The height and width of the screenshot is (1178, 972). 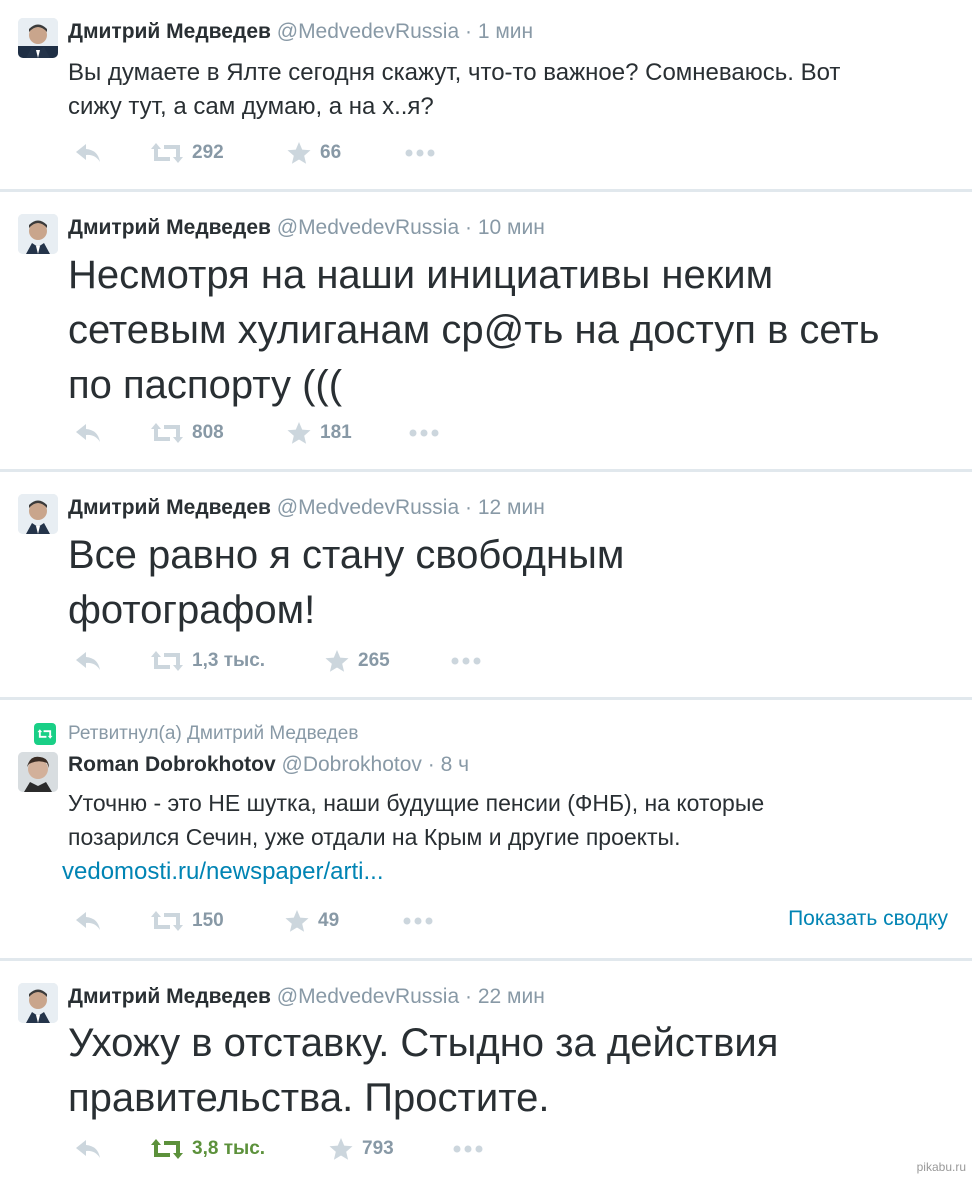 I want to click on favorite-count: 265, so click(x=374, y=660).